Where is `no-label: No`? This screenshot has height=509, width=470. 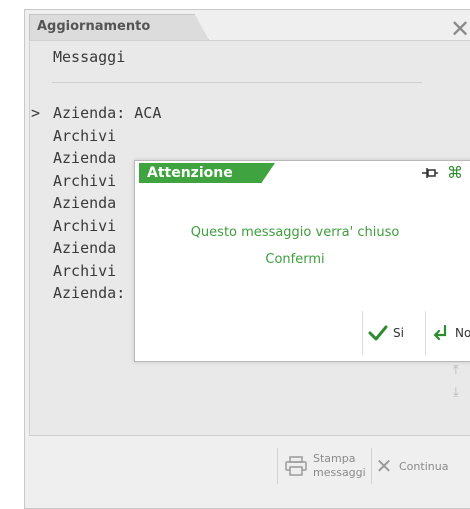 no-label: No is located at coordinates (462, 333).